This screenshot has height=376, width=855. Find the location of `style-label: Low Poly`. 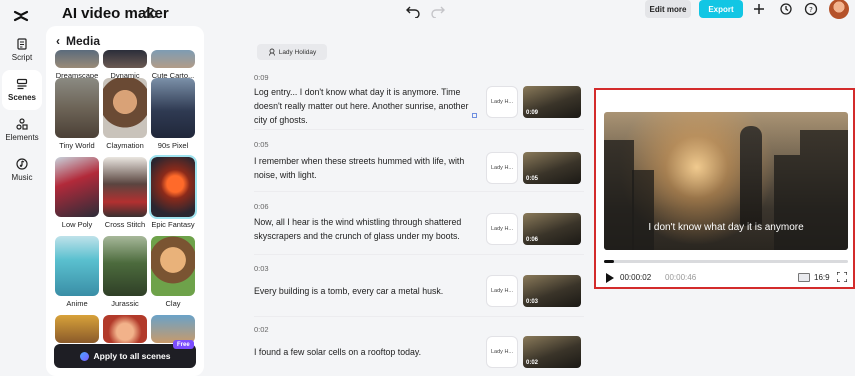

style-label: Low Poly is located at coordinates (77, 224).